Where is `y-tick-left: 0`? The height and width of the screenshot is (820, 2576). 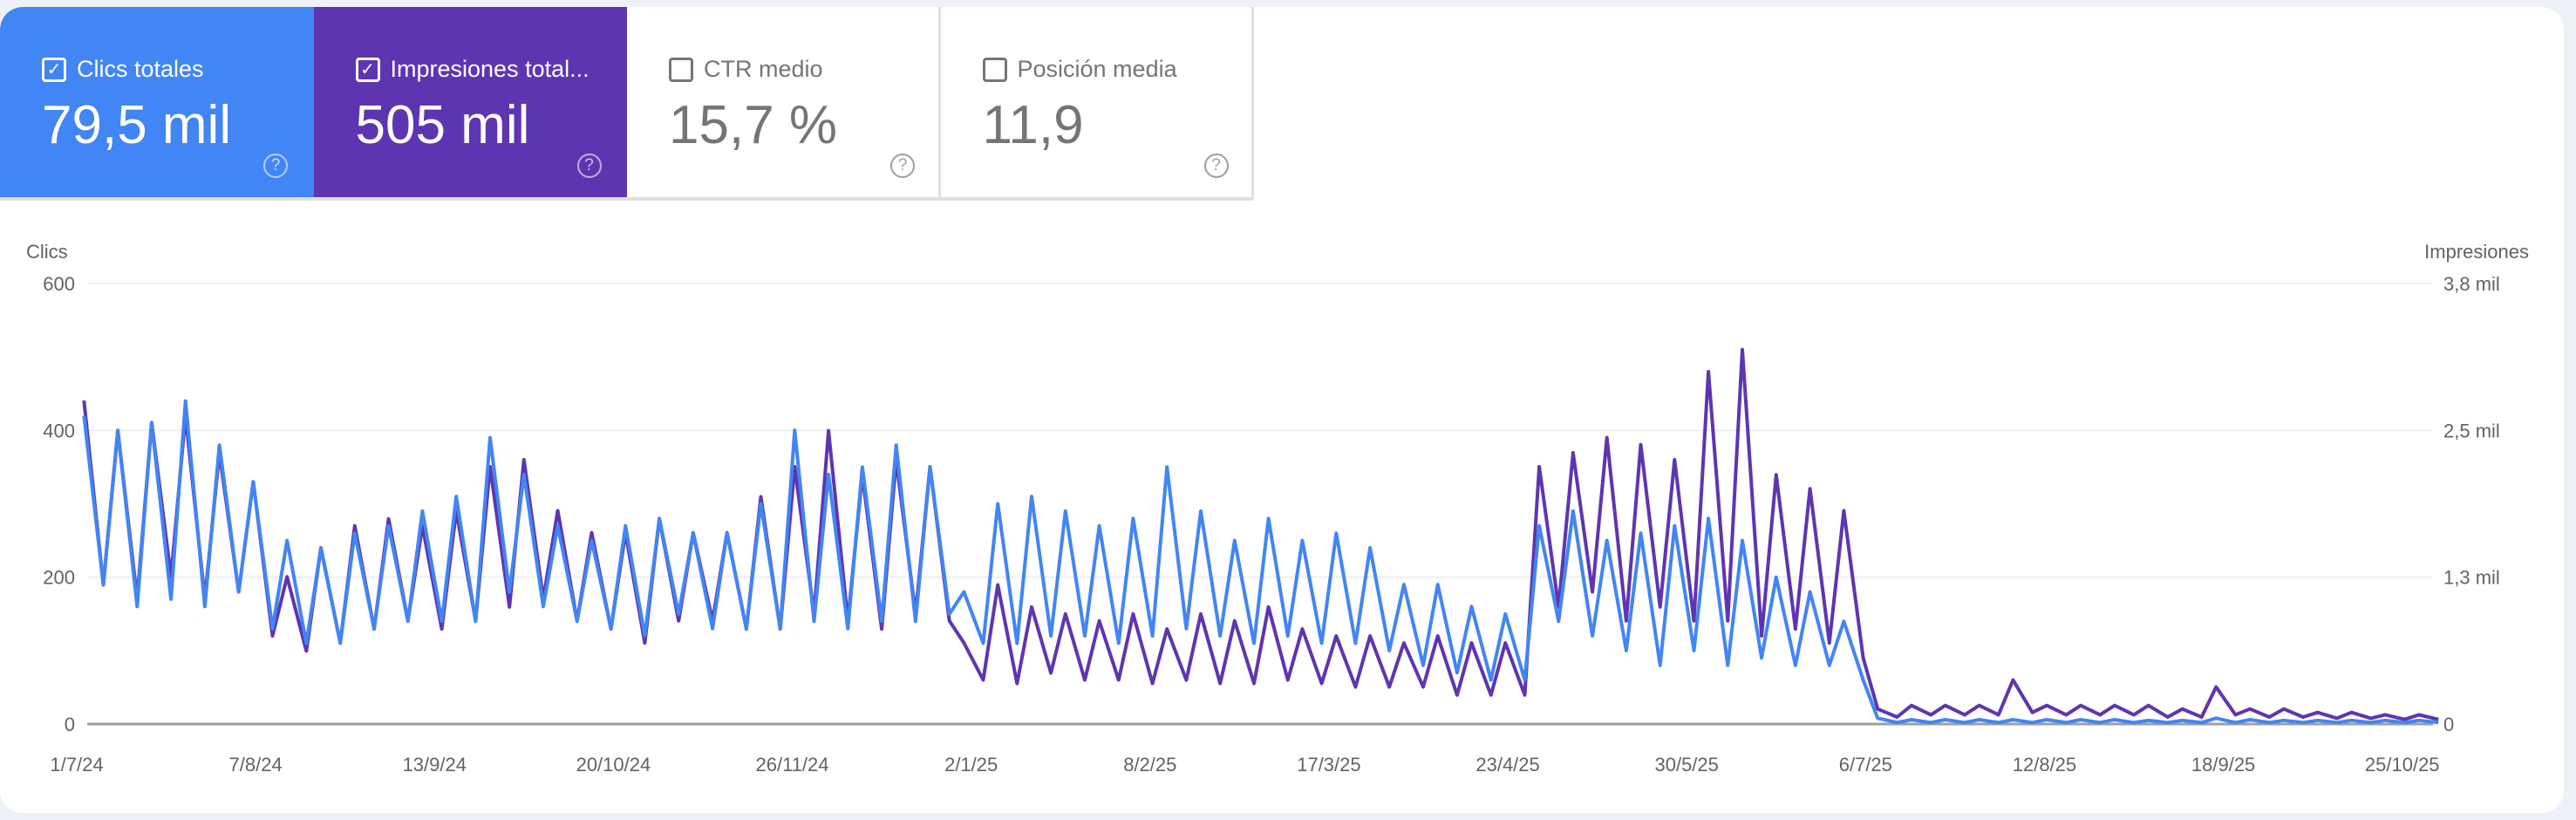 y-tick-left: 0 is located at coordinates (70, 724).